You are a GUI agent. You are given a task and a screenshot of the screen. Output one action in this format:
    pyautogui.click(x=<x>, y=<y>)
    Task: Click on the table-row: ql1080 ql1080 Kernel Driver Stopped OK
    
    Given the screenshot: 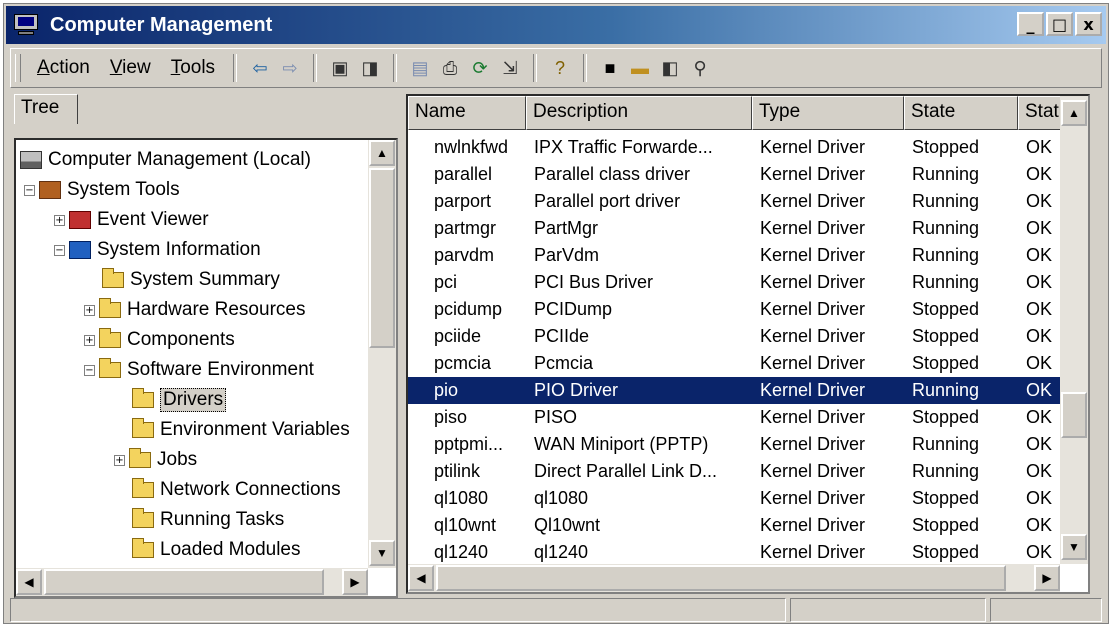 What is the action you would take?
    pyautogui.click(x=734, y=498)
    